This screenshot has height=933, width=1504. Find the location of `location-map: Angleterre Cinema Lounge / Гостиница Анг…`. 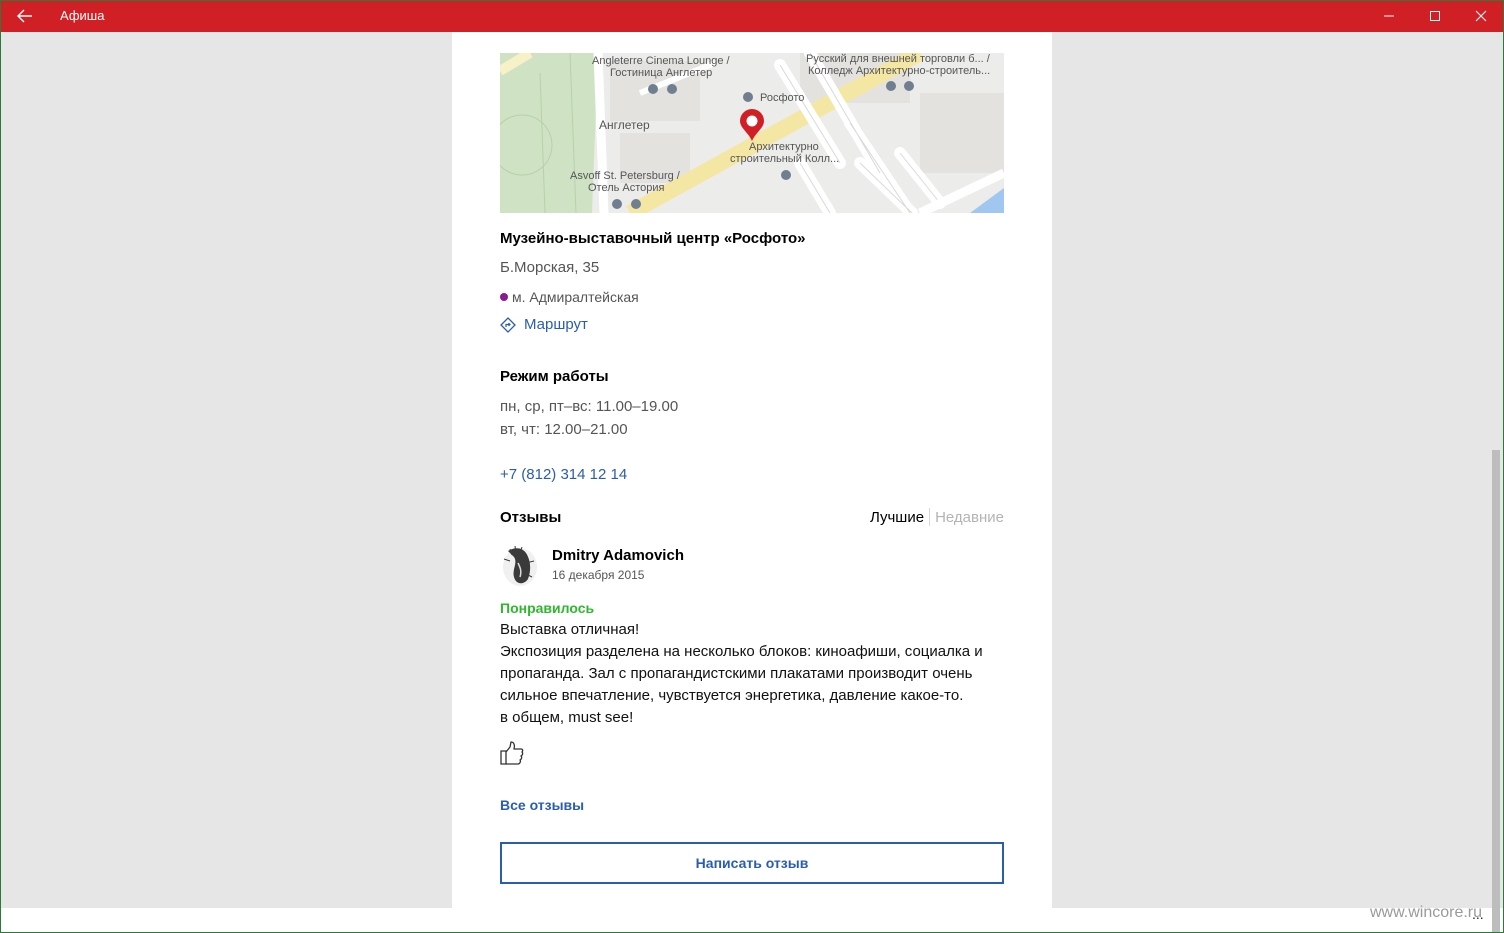

location-map: Angleterre Cinema Lounge / Гостиница Анг… is located at coordinates (752, 133).